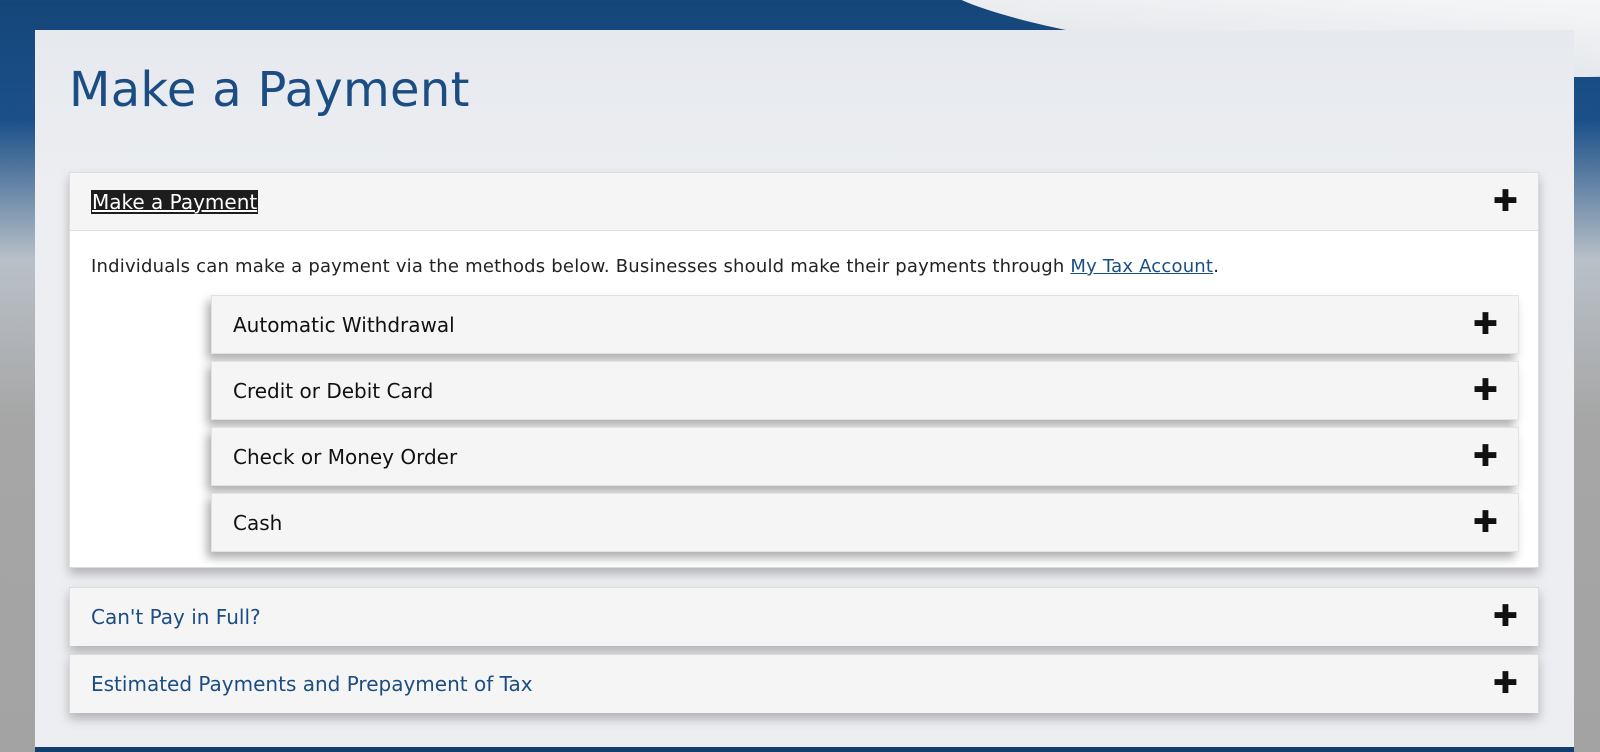 Image resolution: width=1600 pixels, height=752 pixels. Describe the element at coordinates (804, 749) in the screenshot. I see `footer-bar` at that location.